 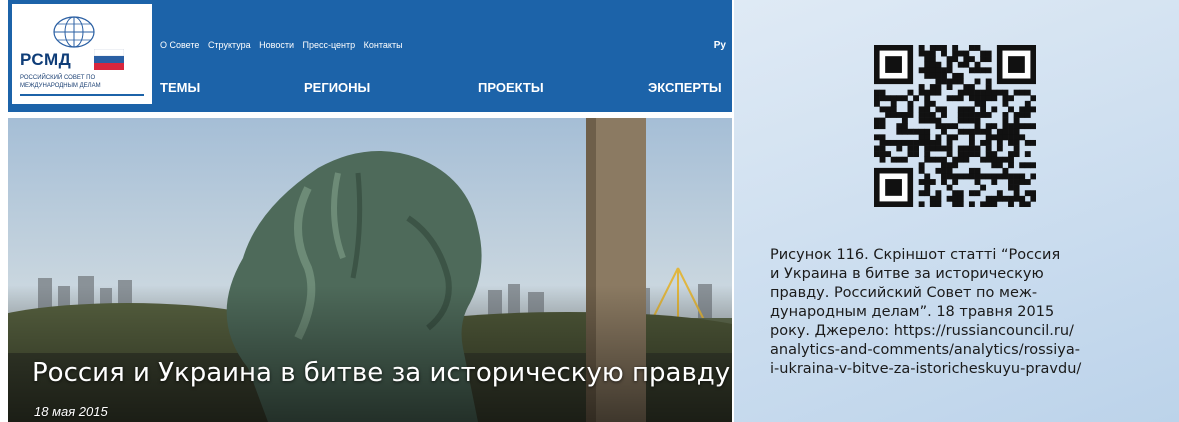 What do you see at coordinates (179, 45) in the screenshot?
I see `top-nav-about: О Совете` at bounding box center [179, 45].